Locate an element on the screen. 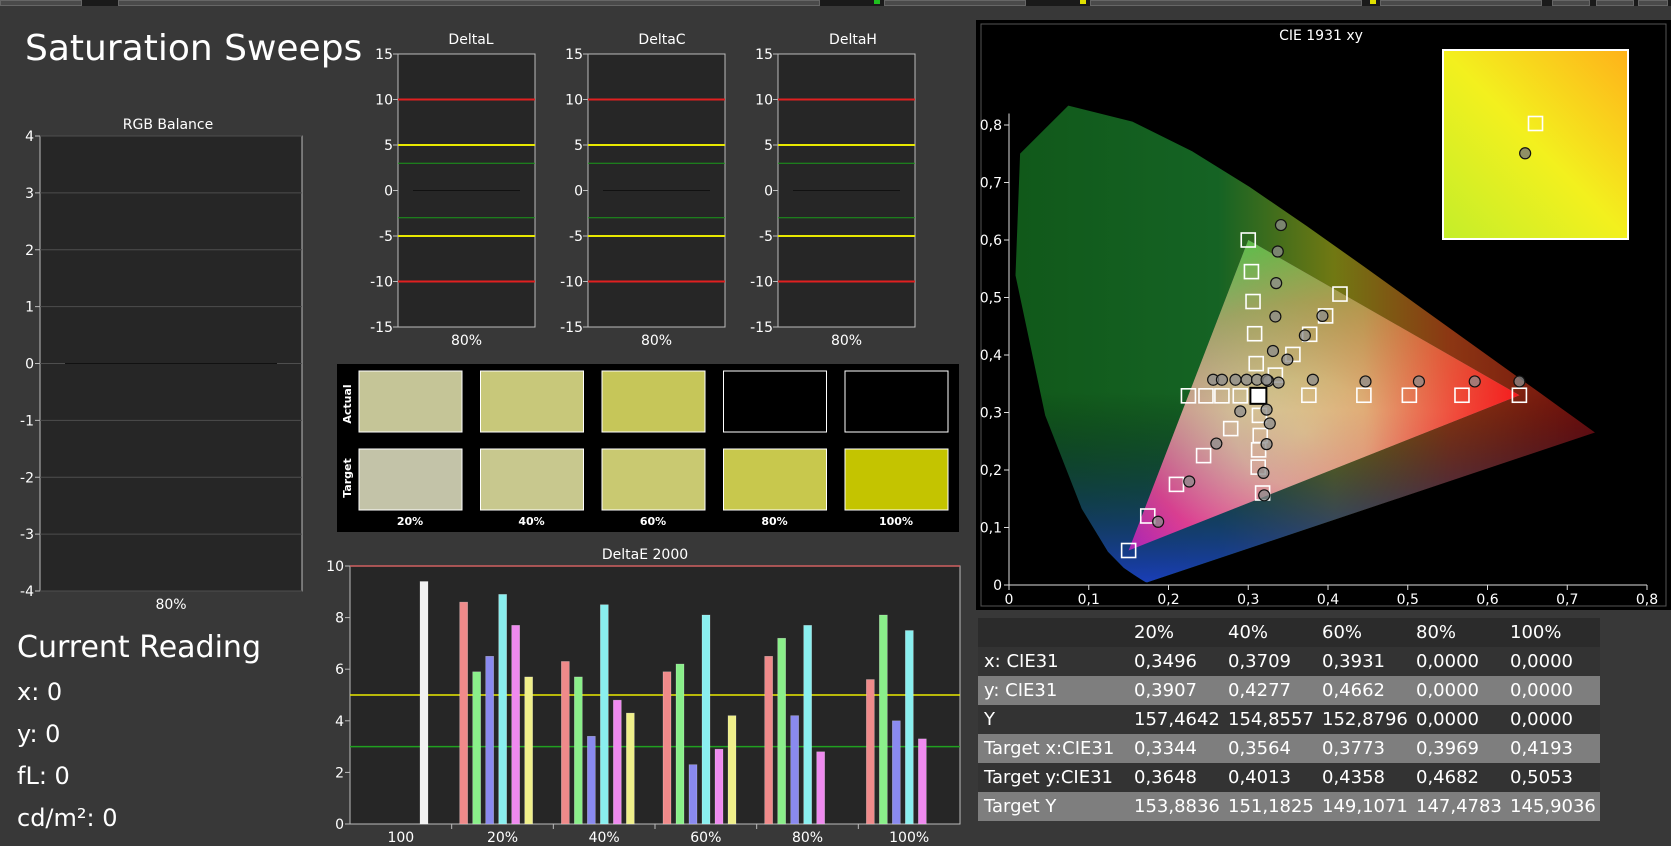 This screenshot has height=846, width=1671. y-tick-label: 2 is located at coordinates (339, 773).